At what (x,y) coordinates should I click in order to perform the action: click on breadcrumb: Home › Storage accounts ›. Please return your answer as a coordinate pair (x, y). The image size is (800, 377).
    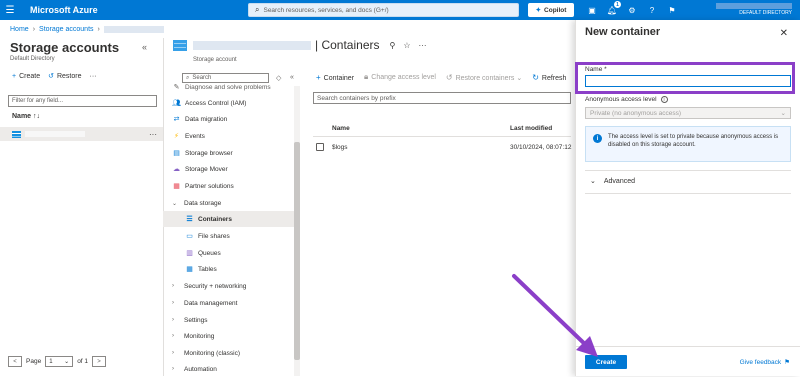
    Looking at the image, I should click on (87, 29).